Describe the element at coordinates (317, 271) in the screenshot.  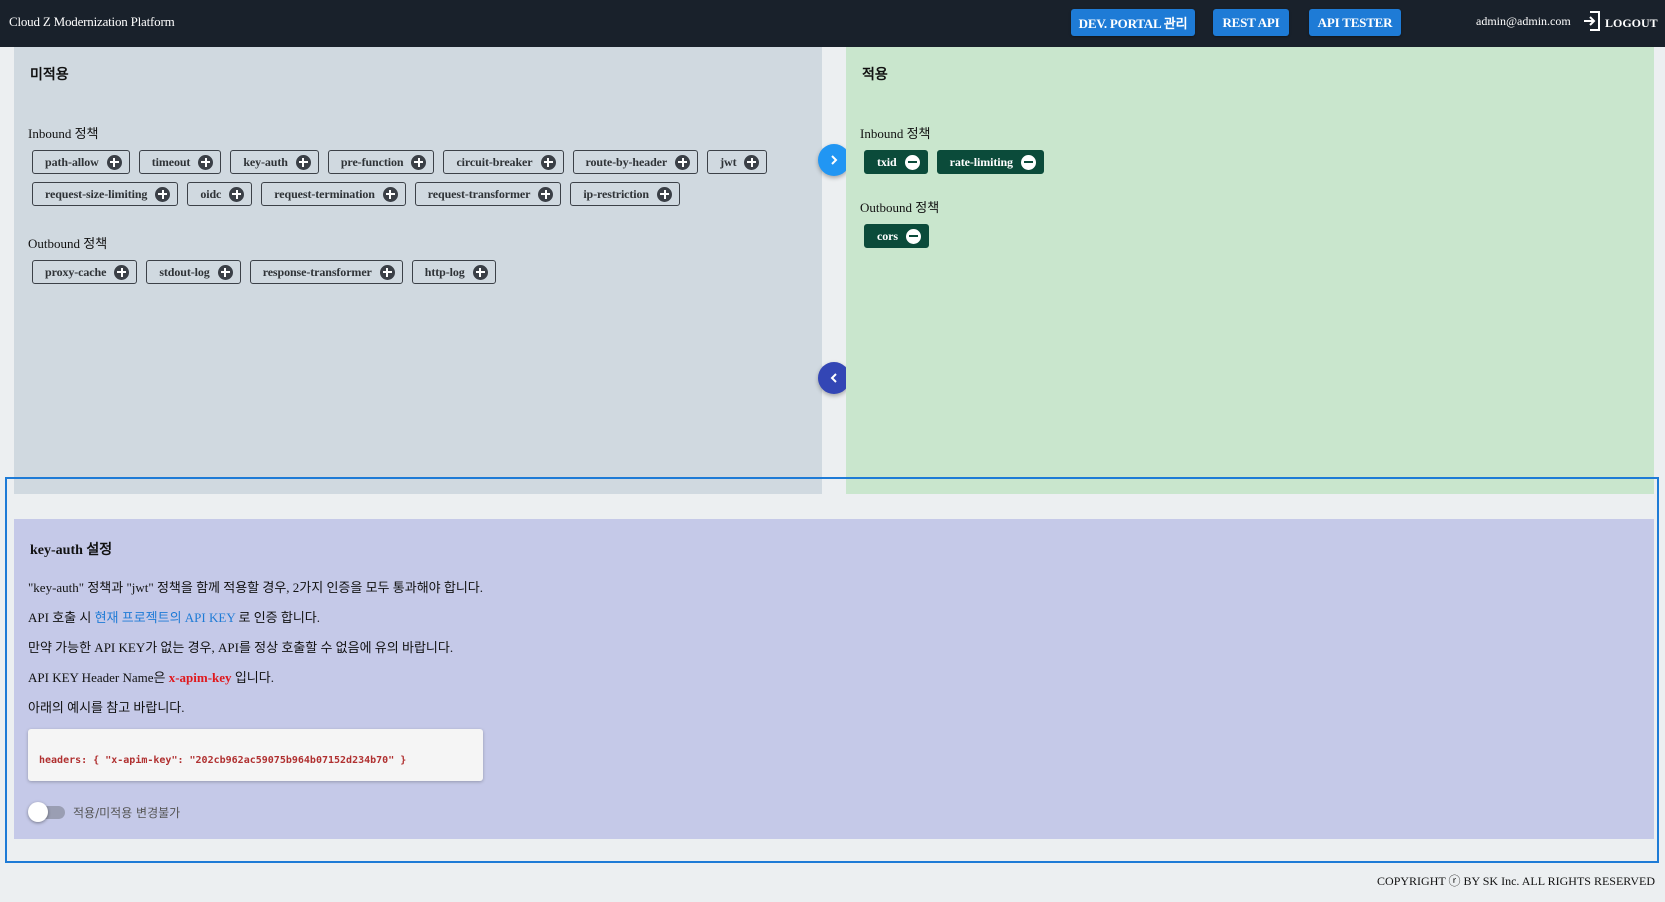
I see `policy-chip-label: response-transformer` at that location.